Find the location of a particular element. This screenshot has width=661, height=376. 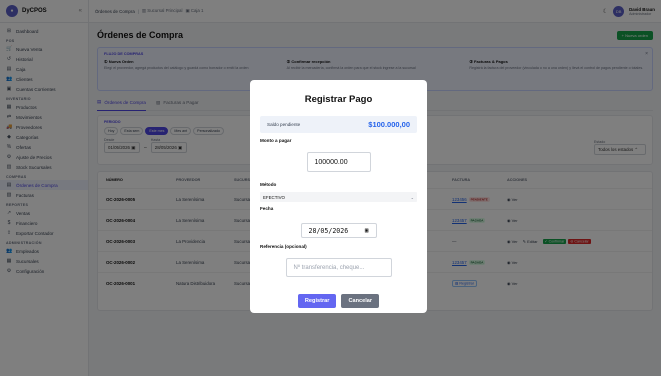

method-label: Método is located at coordinates (268, 184).